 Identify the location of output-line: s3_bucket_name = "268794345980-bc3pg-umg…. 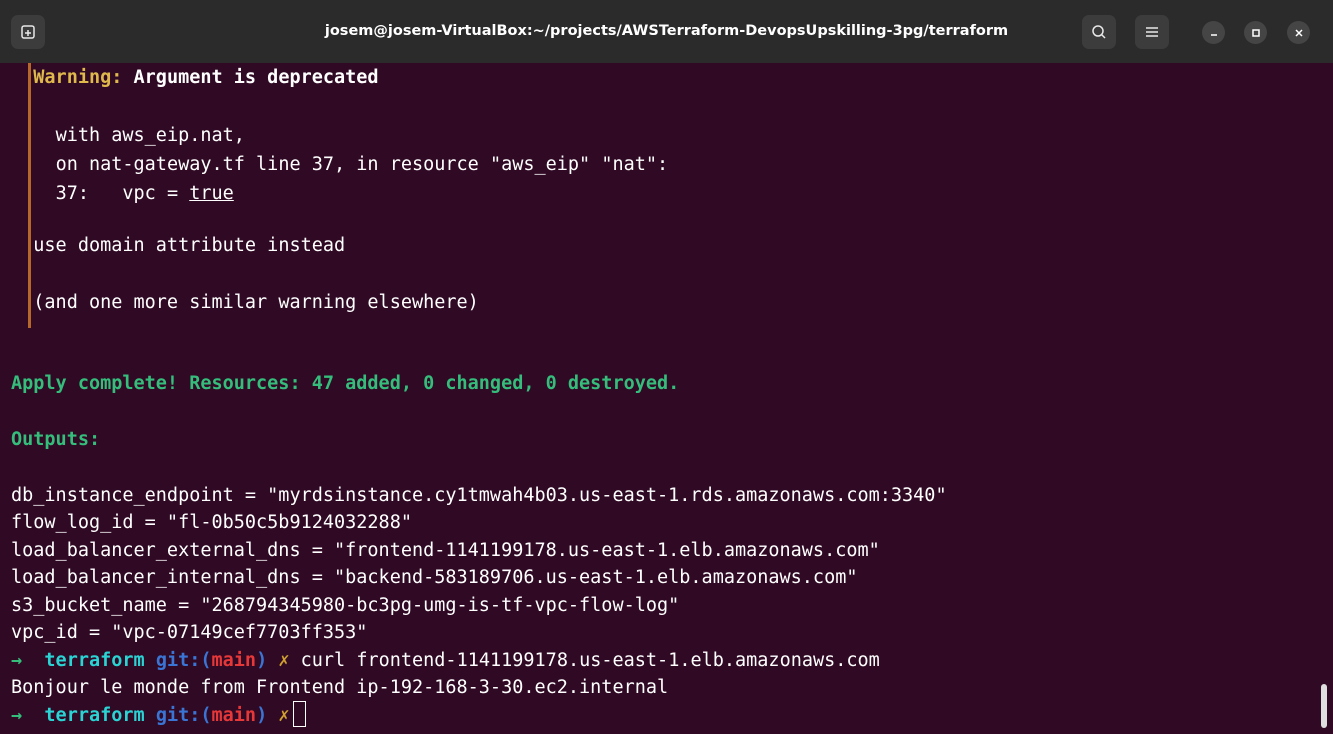
(345, 605).